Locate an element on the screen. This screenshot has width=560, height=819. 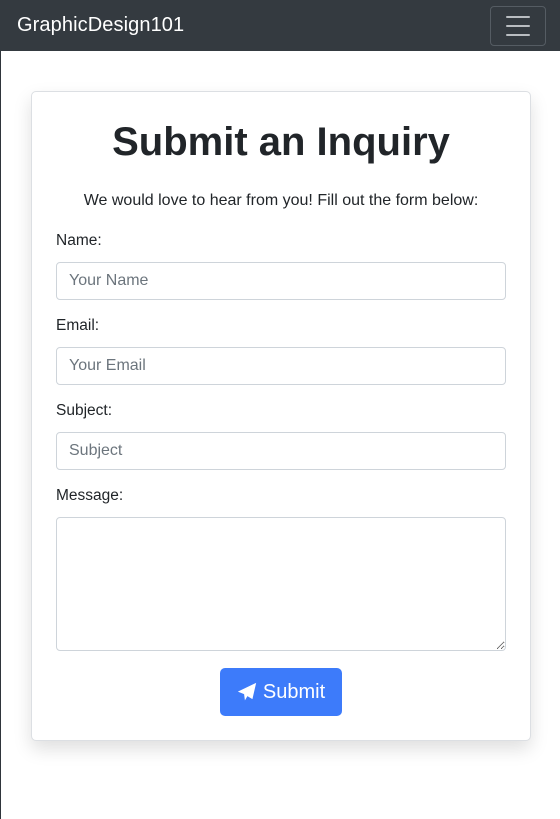
subject-input is located at coordinates (281, 451).